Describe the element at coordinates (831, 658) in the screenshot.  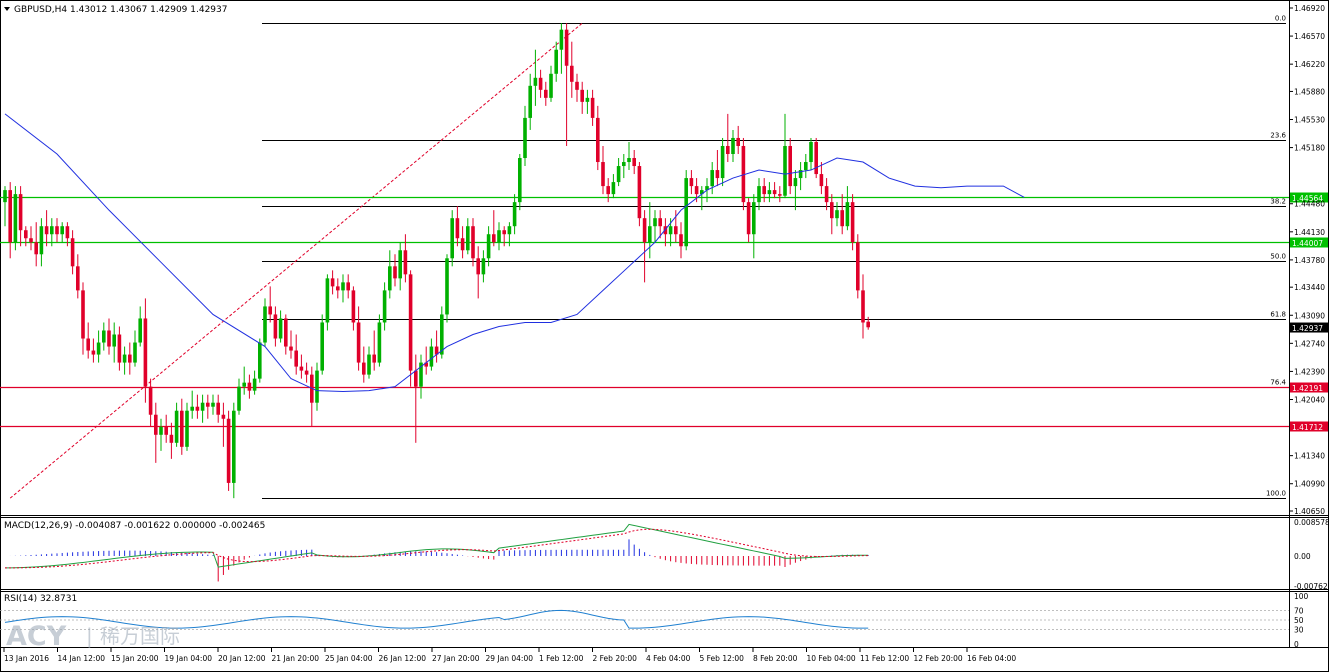
I see `time-tick-label: 10 Feb 04:00` at that location.